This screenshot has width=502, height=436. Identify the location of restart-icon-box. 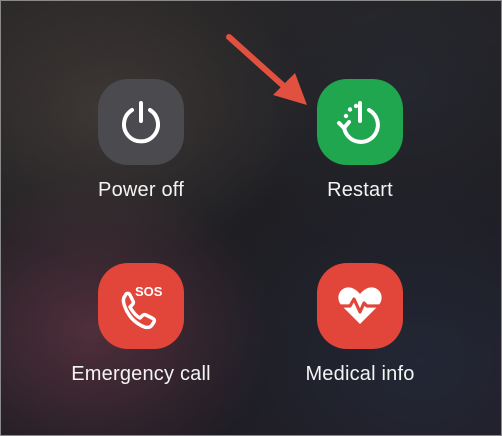
(360, 122).